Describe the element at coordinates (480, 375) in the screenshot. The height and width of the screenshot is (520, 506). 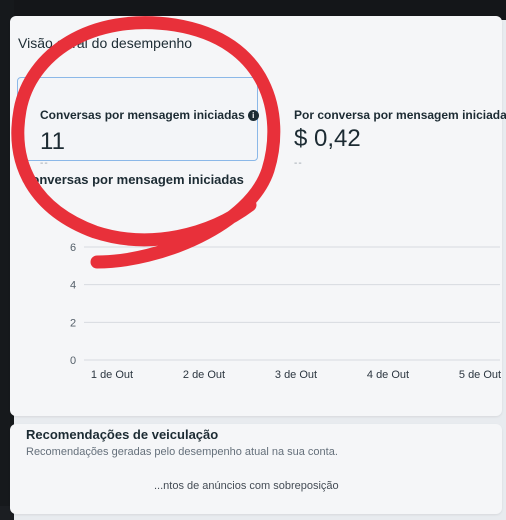
I see `x-tick-label: 5 de Out` at that location.